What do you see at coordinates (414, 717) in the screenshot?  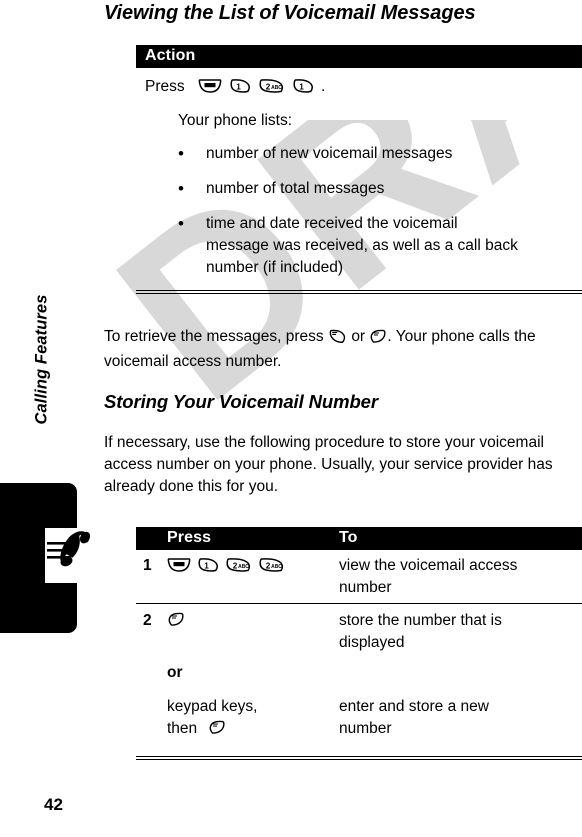 I see `step-2-alt-description: enter and store a new number` at bounding box center [414, 717].